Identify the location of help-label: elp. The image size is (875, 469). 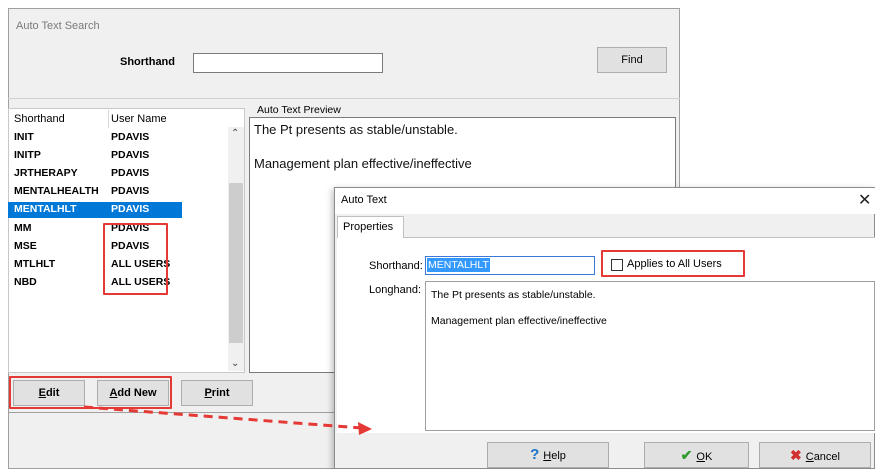
(558, 456).